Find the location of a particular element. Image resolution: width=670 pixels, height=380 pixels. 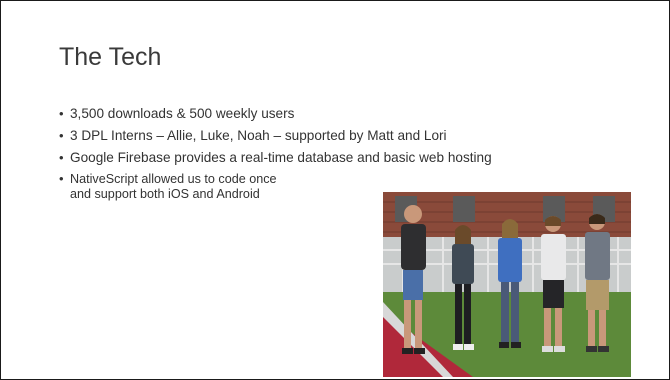

bullet-item: • 3,500 downloads & 500 weekly users is located at coordinates (359, 114).